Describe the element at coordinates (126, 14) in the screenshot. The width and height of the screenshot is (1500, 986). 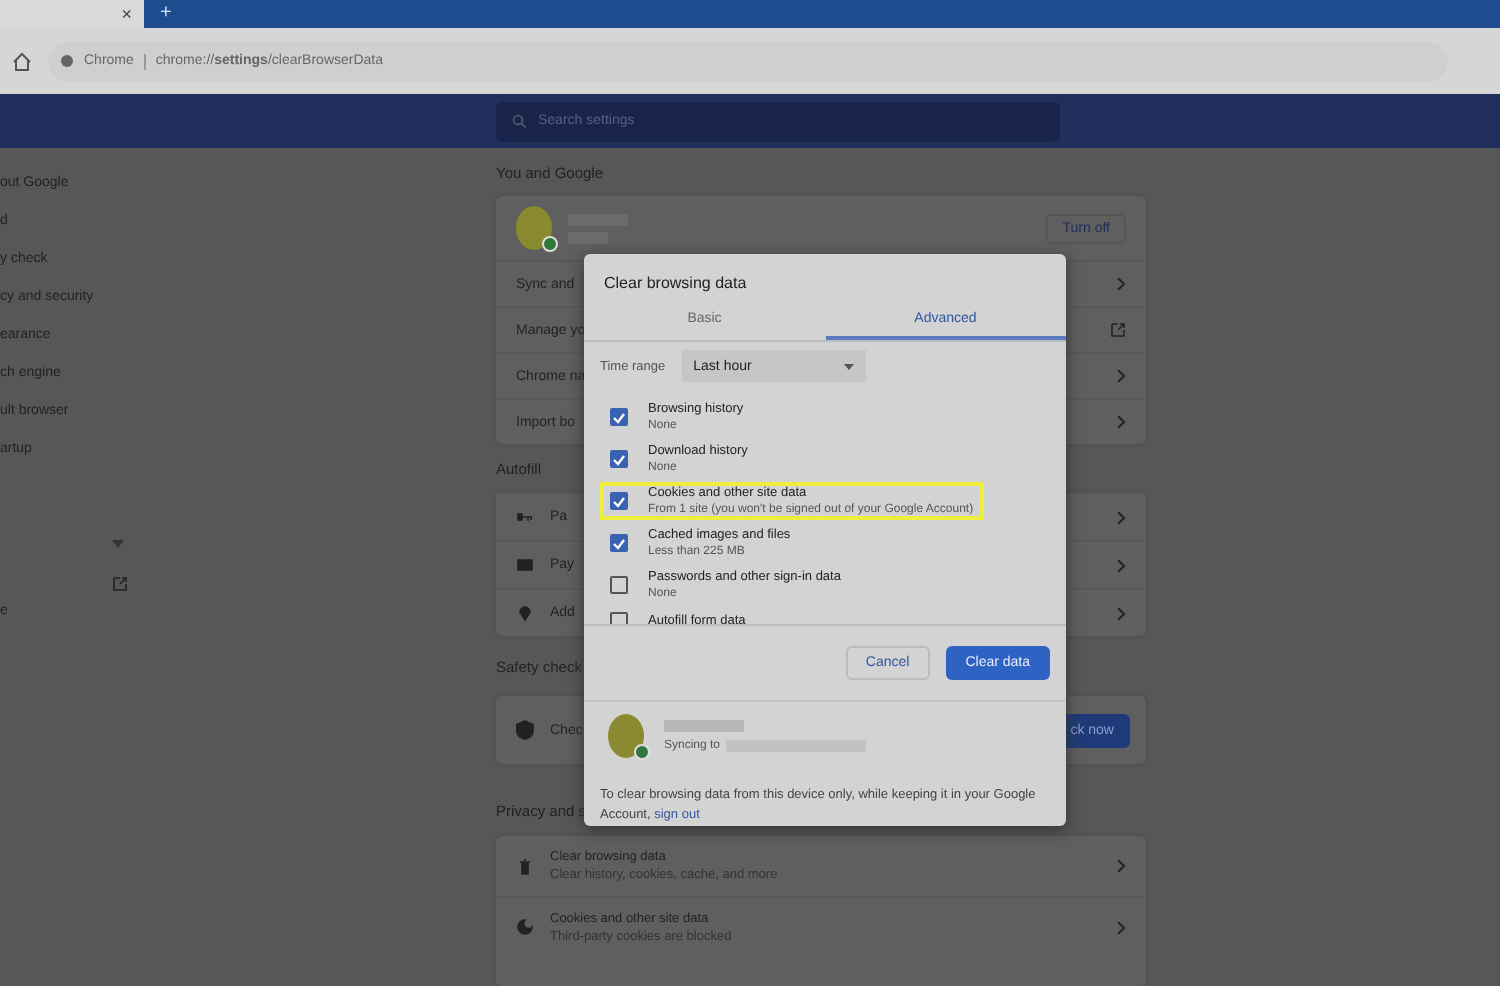
I see `tab-close-button: ×` at that location.